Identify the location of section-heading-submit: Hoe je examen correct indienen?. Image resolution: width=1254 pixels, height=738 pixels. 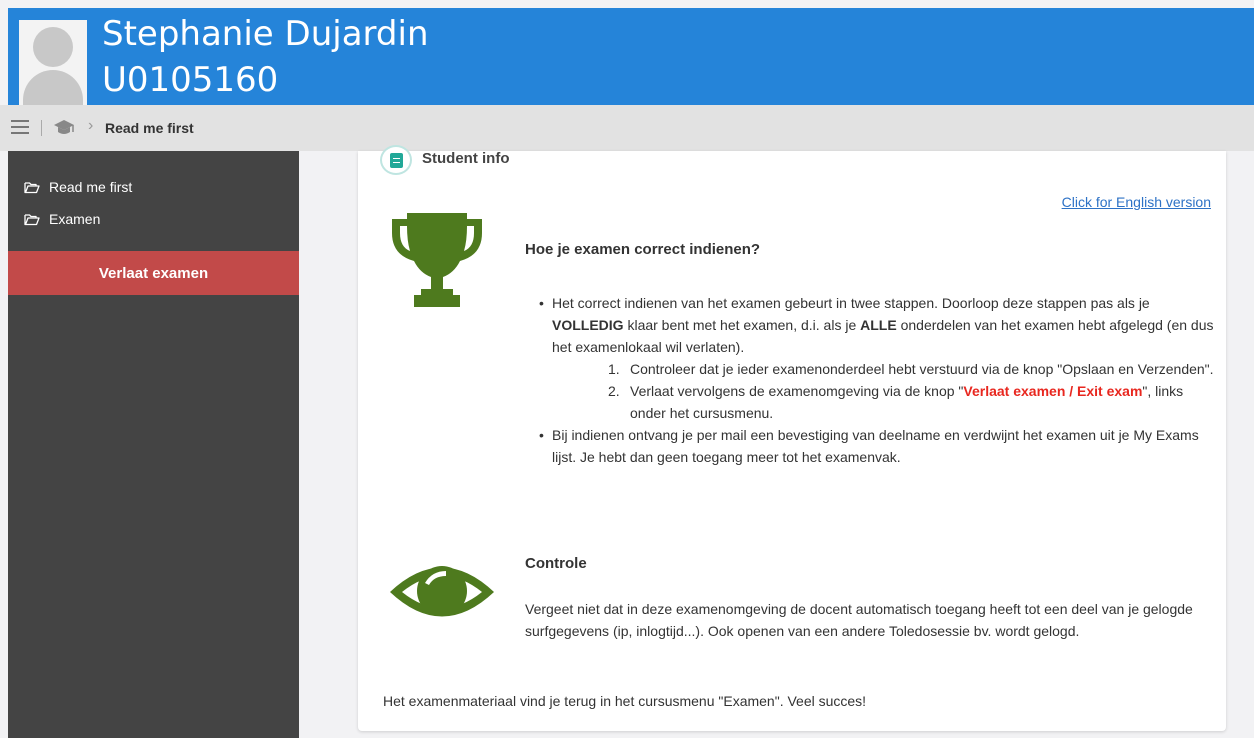
(643, 249).